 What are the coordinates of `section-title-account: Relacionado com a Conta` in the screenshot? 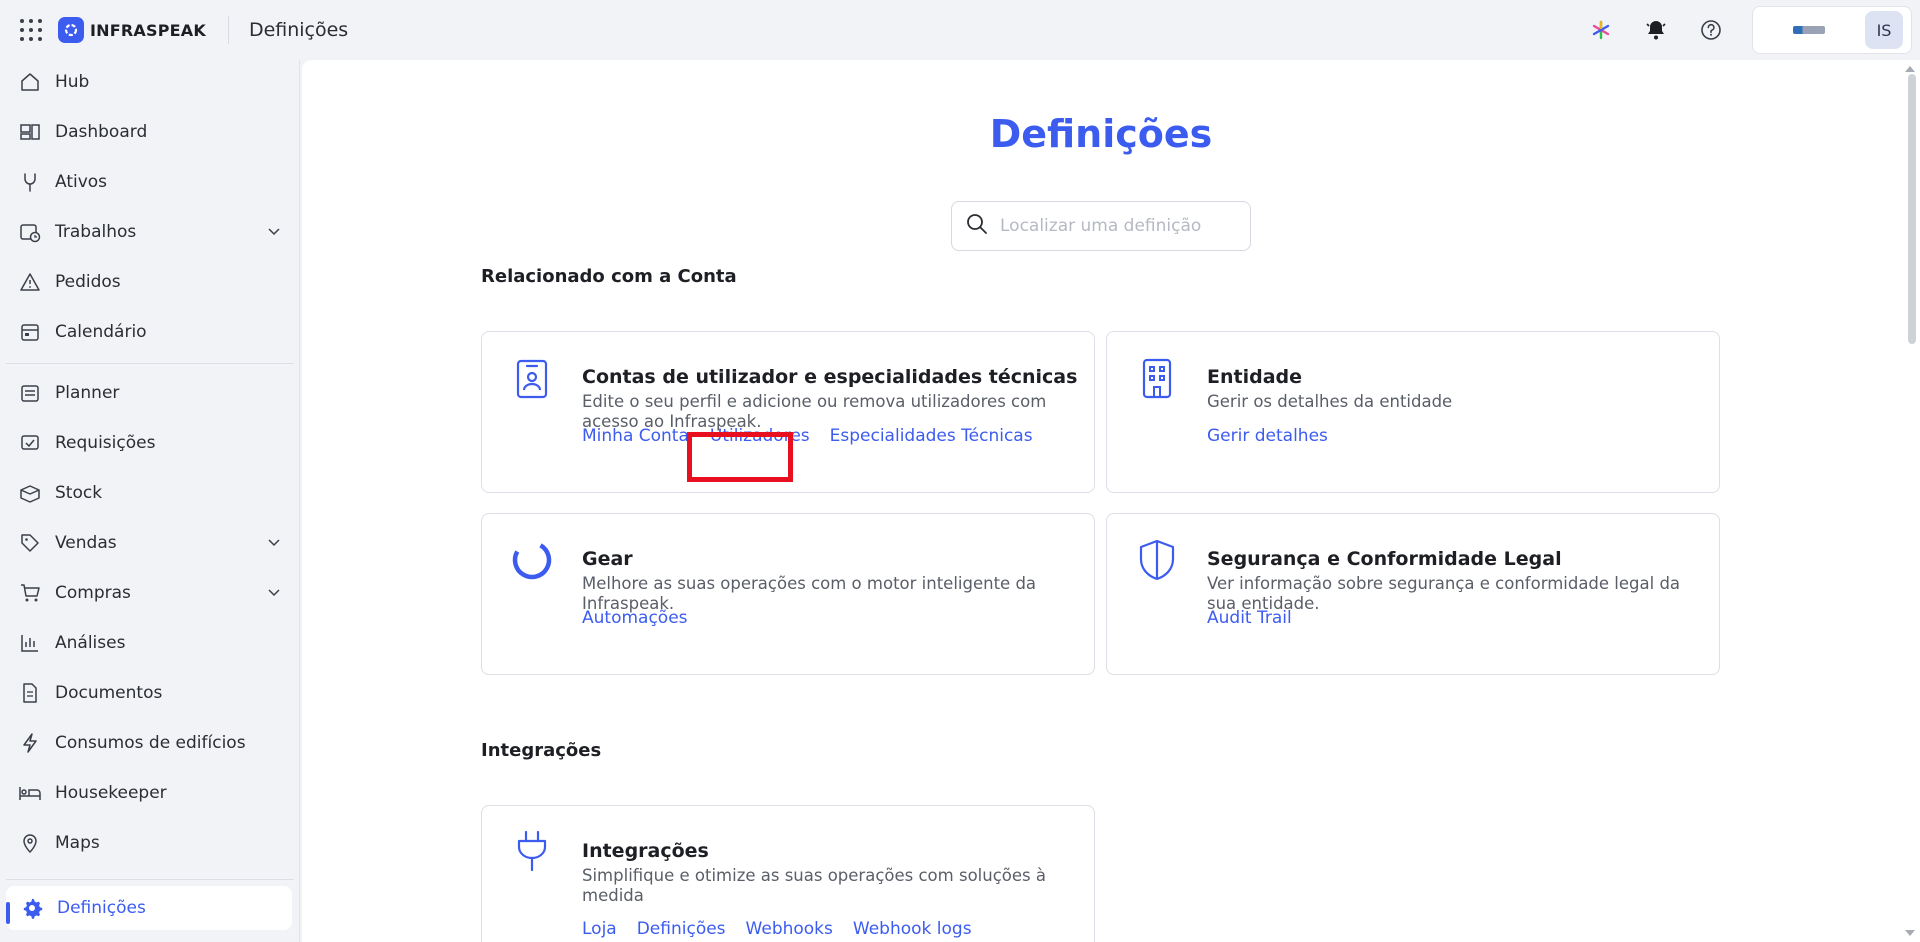 It's located at (609, 276).